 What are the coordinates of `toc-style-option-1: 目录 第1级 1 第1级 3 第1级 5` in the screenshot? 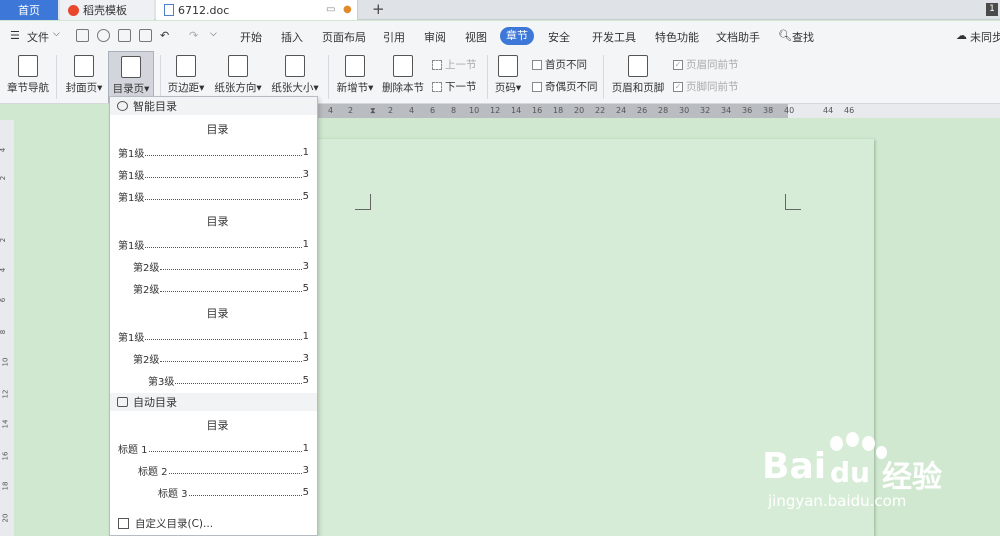 It's located at (213, 164).